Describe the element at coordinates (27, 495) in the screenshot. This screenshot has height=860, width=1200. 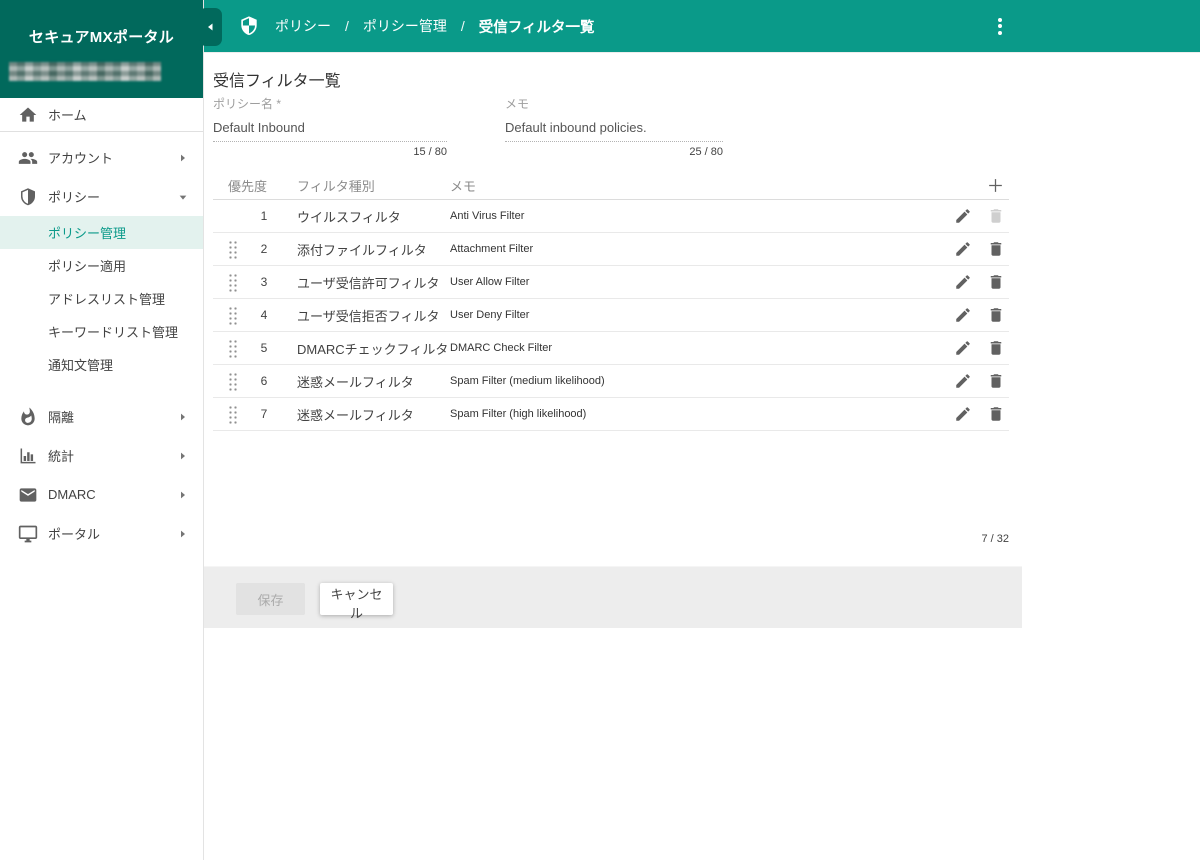
I see `mail-icon` at that location.